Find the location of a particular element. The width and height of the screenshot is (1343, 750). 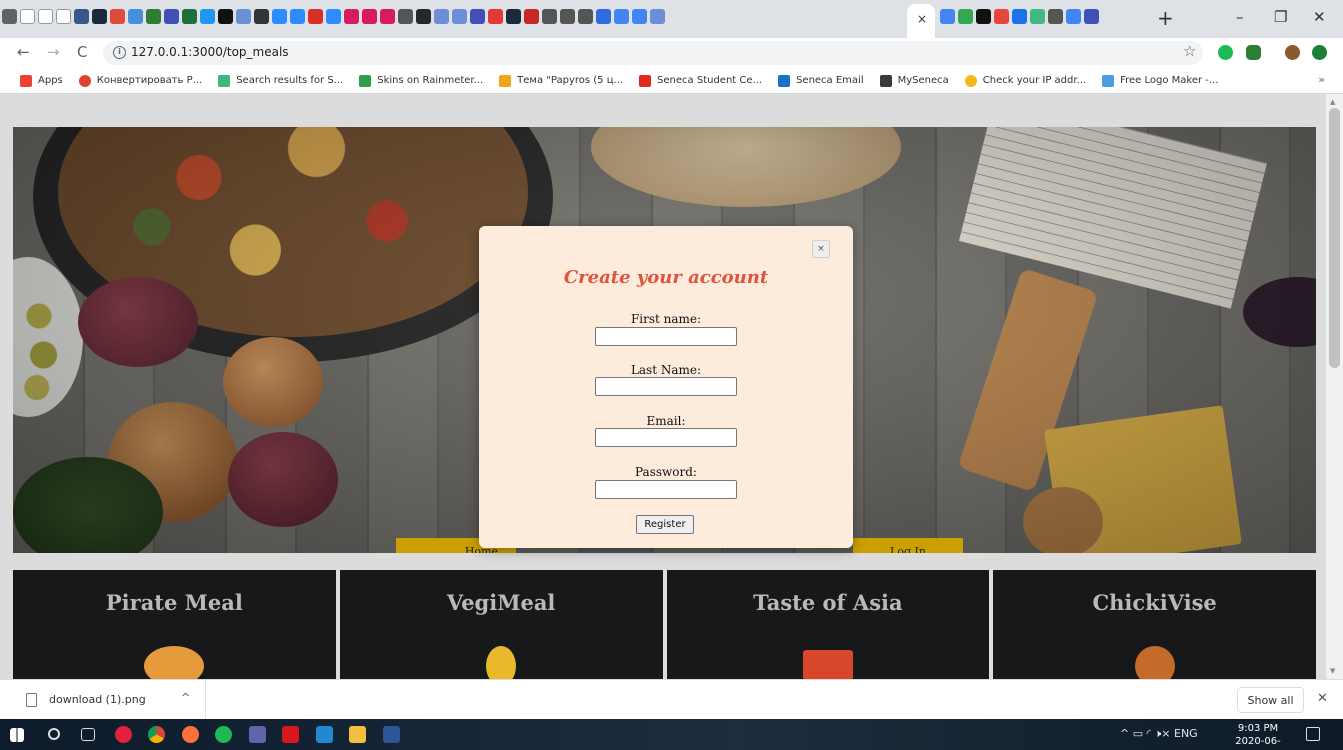

opera-icon is located at coordinates (123, 734).